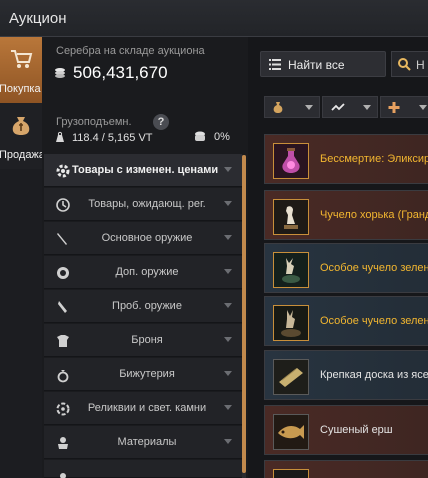 This screenshot has height=478, width=428. What do you see at coordinates (244, 314) in the screenshot?
I see `category-scrollbar-thumb` at bounding box center [244, 314].